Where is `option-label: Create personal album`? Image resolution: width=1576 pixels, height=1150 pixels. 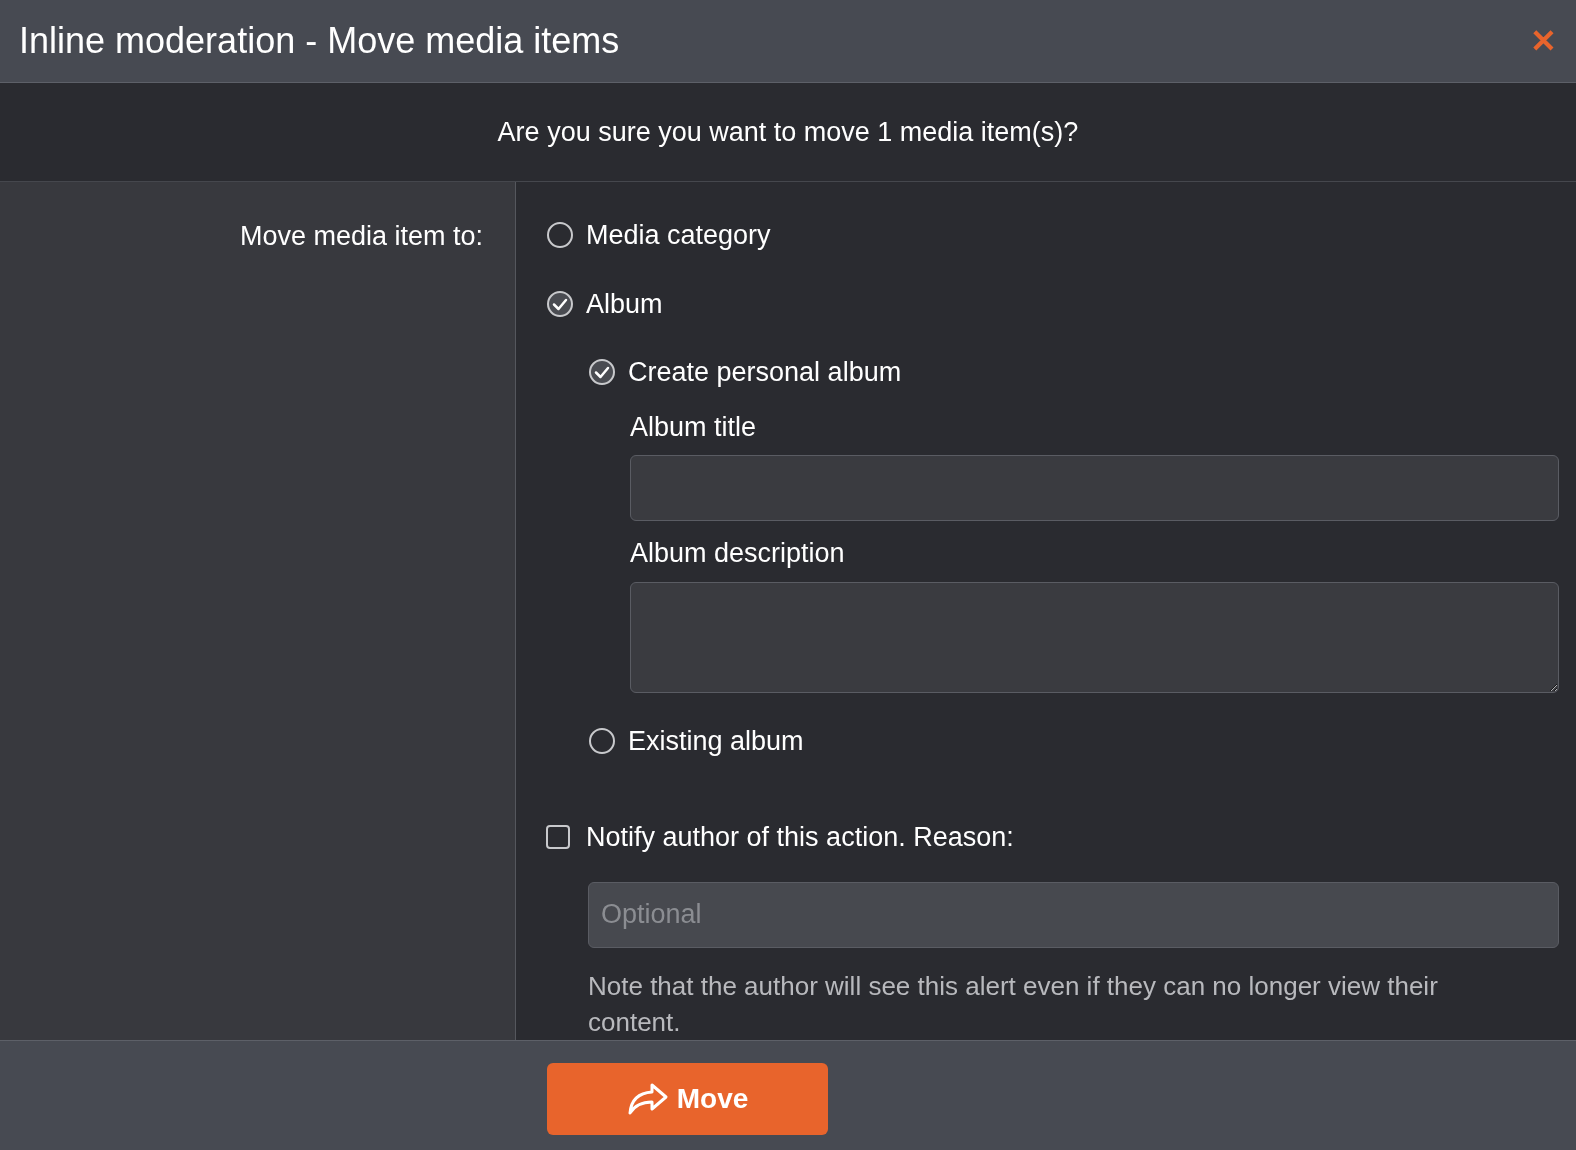
option-label: Create personal album is located at coordinates (765, 372).